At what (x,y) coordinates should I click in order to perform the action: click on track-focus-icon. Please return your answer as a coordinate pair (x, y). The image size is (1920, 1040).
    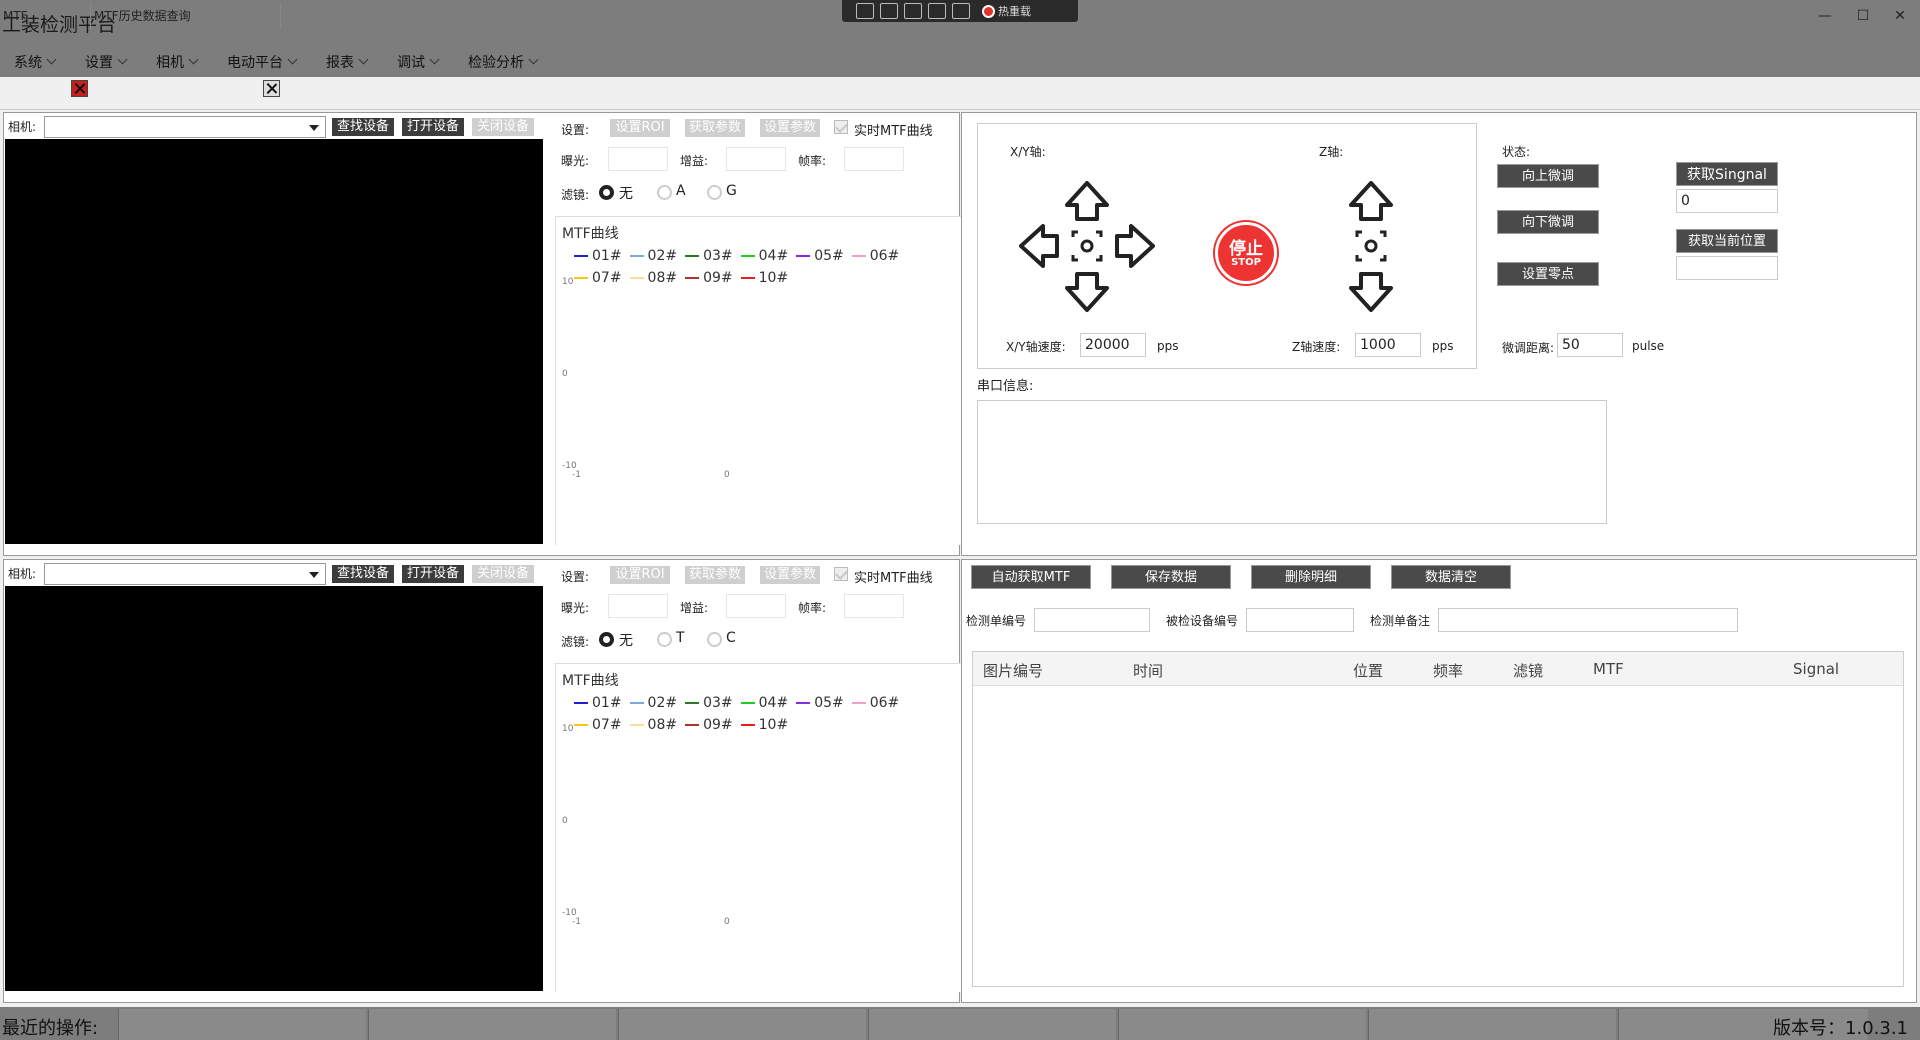
    Looking at the image, I should click on (937, 11).